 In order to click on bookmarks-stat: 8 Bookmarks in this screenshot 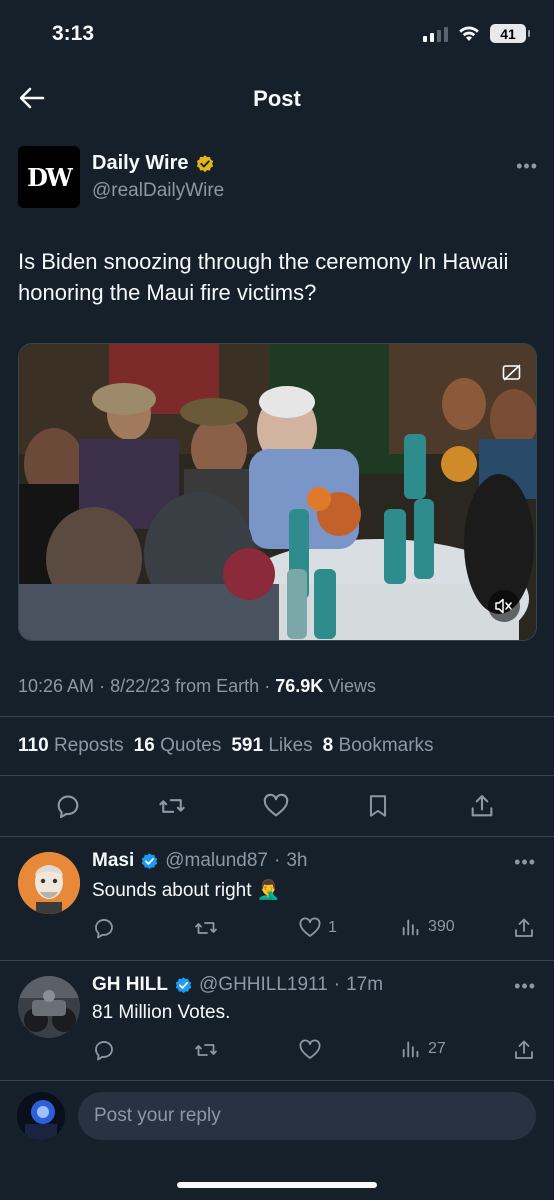, I will do `click(378, 746)`.